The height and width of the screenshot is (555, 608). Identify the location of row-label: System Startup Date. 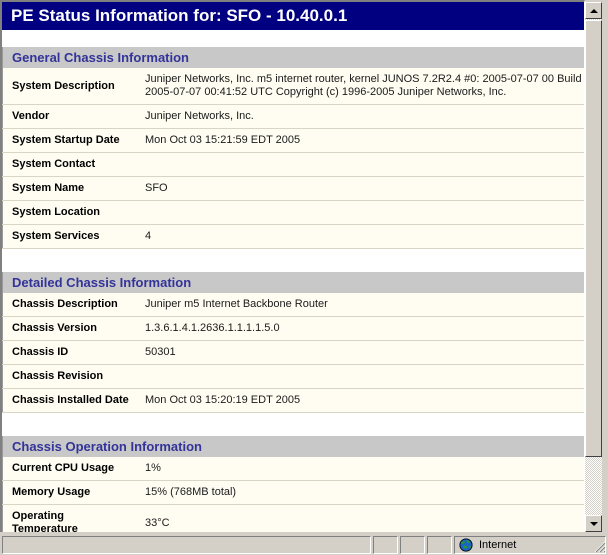
(68, 140).